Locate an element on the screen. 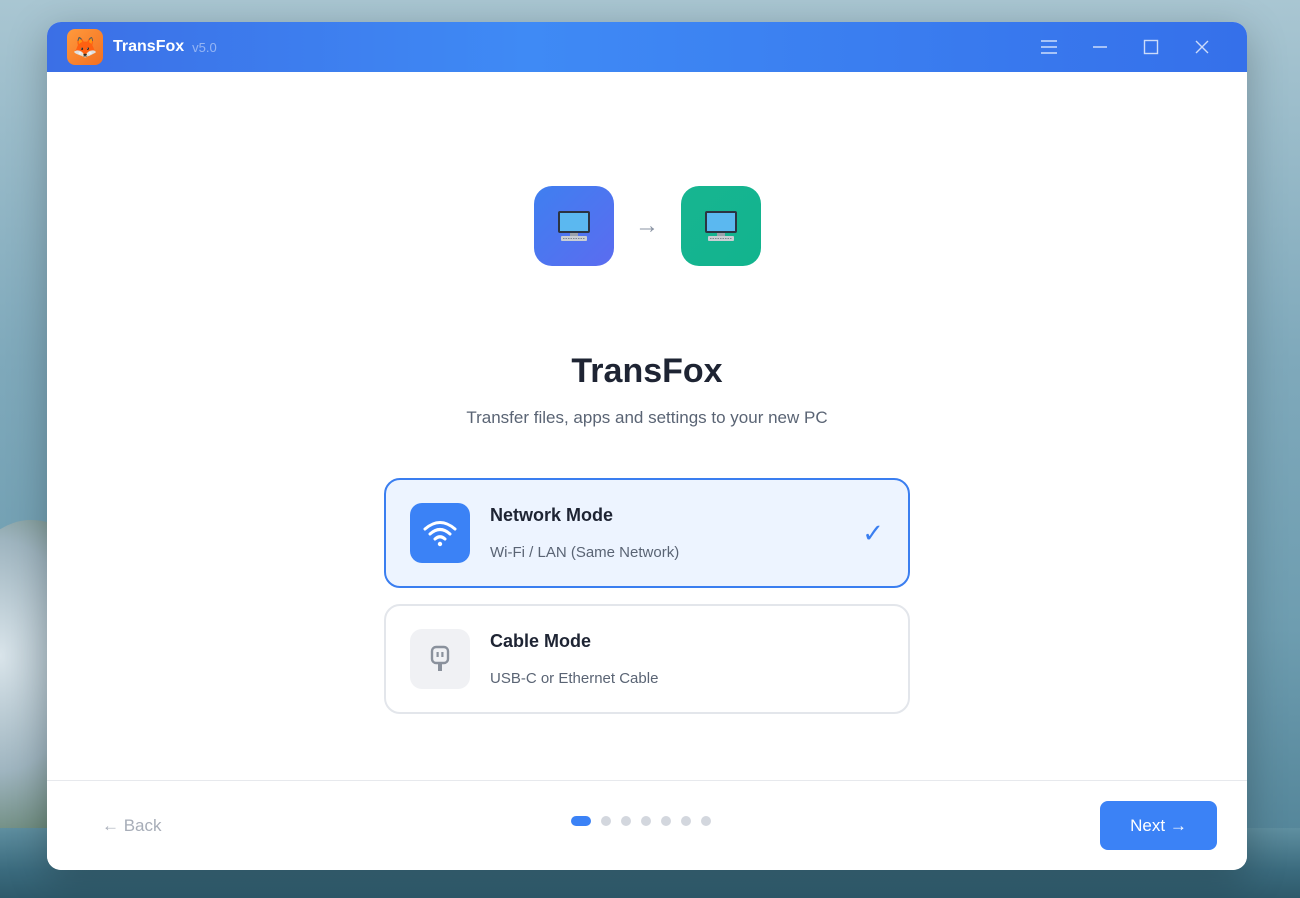  step-dot-active is located at coordinates (581, 821).